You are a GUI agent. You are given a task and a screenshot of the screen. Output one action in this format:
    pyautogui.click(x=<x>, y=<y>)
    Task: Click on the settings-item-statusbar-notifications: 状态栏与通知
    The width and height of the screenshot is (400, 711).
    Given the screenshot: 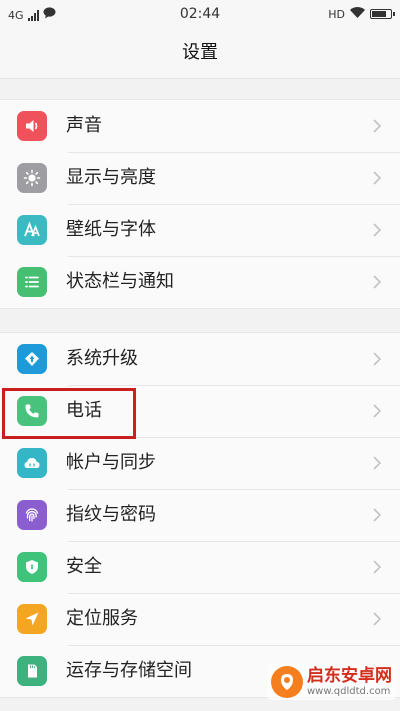 What is the action you would take?
    pyautogui.click(x=200, y=282)
    